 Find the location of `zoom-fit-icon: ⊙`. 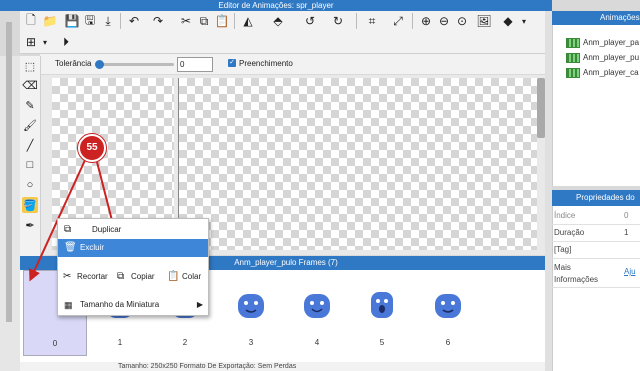

zoom-fit-icon: ⊙ is located at coordinates (462, 21).